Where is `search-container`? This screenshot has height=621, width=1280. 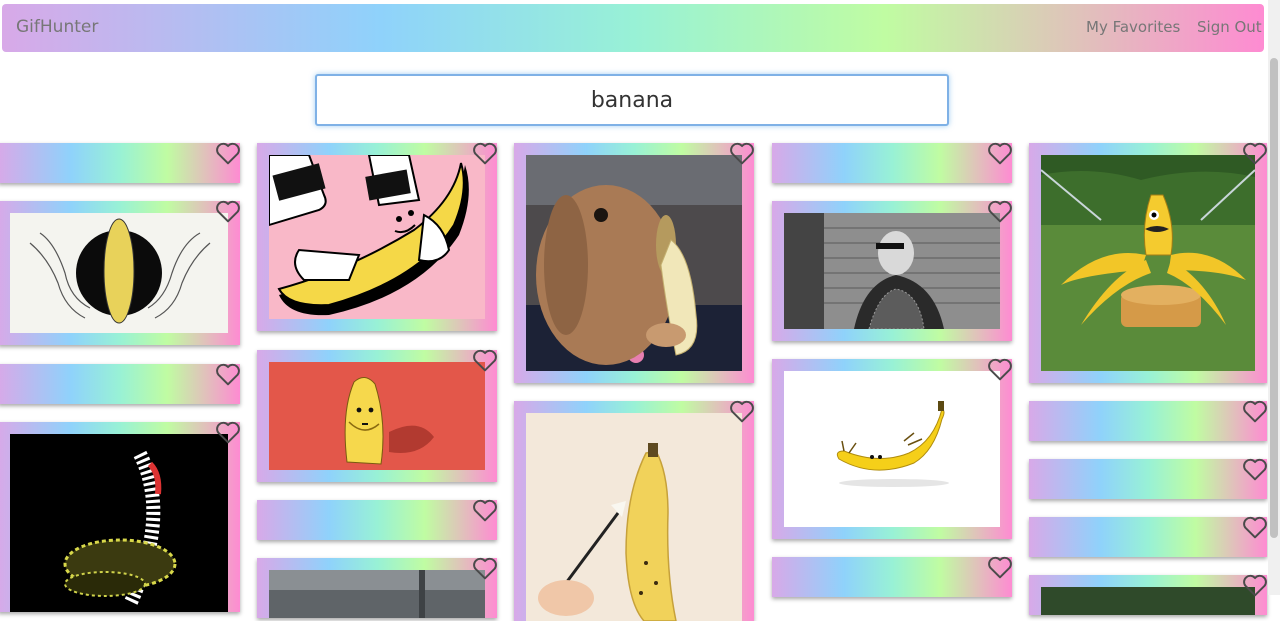 search-container is located at coordinates (632, 100).